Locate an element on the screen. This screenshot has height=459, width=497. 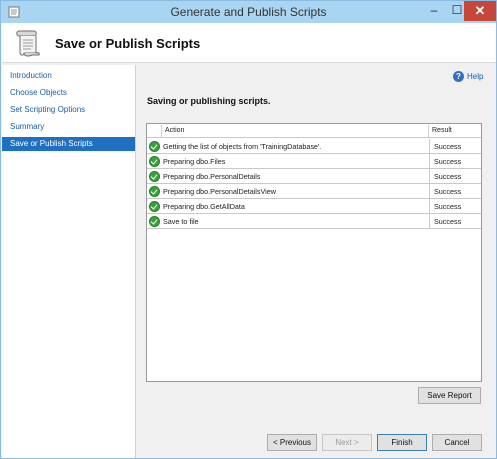
row-action: Save to file is located at coordinates (181, 221).